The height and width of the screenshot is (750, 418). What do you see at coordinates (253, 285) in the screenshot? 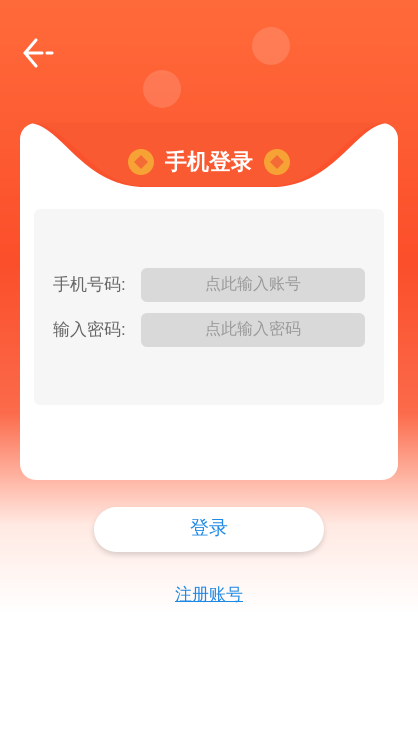
I see `input-field: 点此输入账号` at bounding box center [253, 285].